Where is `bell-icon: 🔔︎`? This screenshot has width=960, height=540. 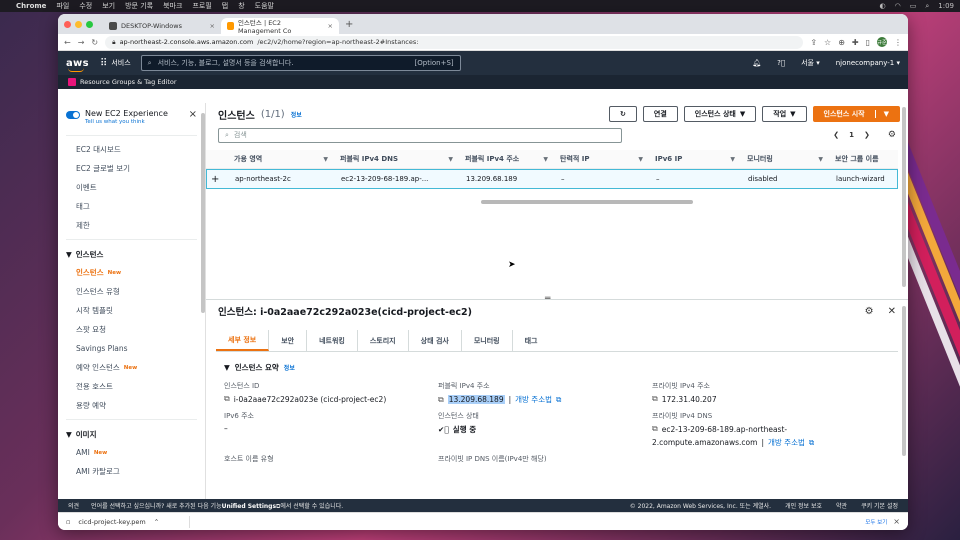
bell-icon: 🔔︎ is located at coordinates (756, 63).